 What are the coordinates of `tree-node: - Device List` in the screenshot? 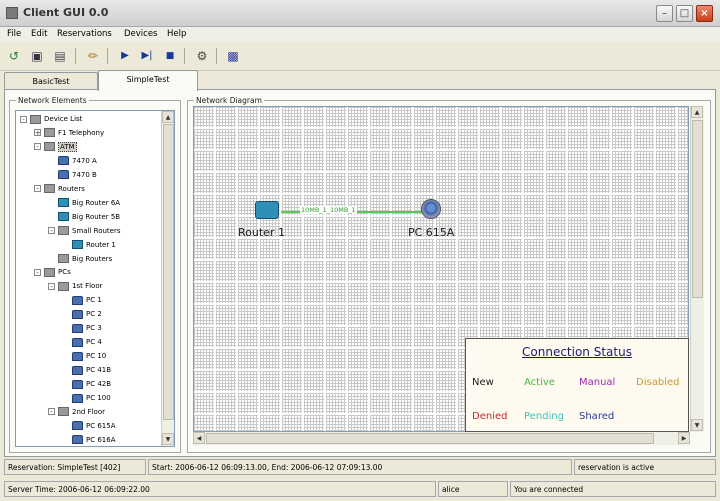 It's located at (51, 119).